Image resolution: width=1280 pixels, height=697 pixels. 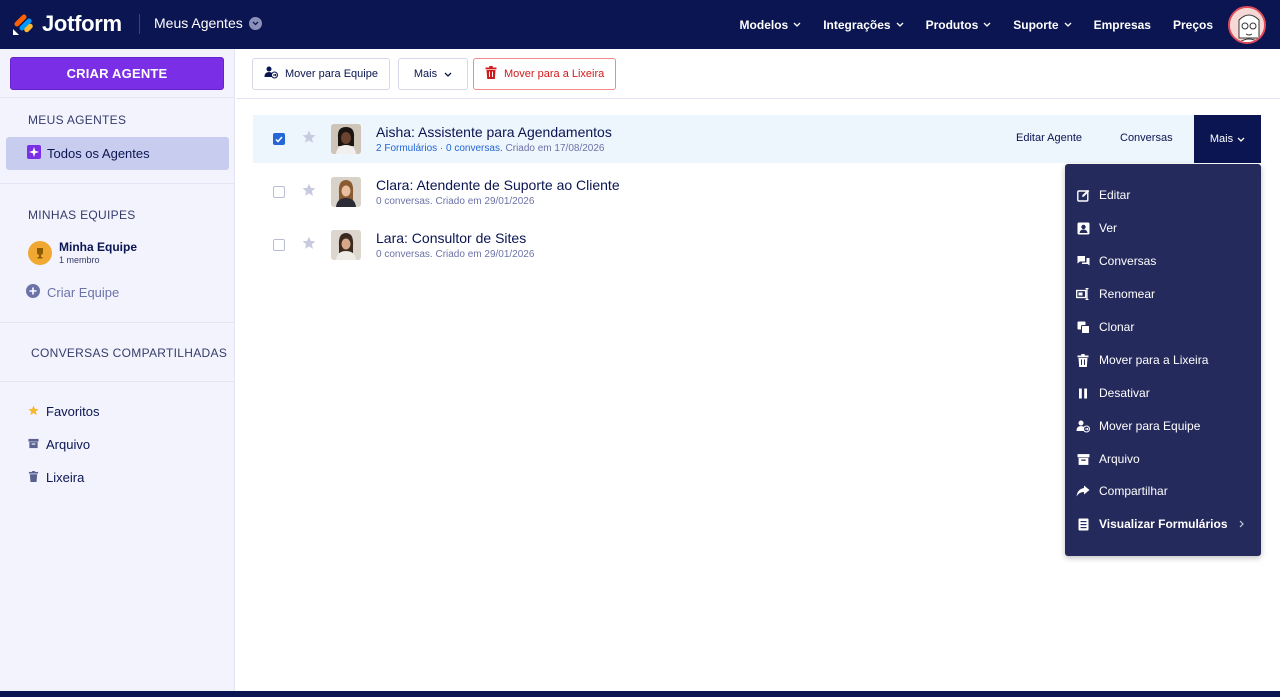 What do you see at coordinates (1166, 327) in the screenshot?
I see `menu-item-clone: Clonar` at bounding box center [1166, 327].